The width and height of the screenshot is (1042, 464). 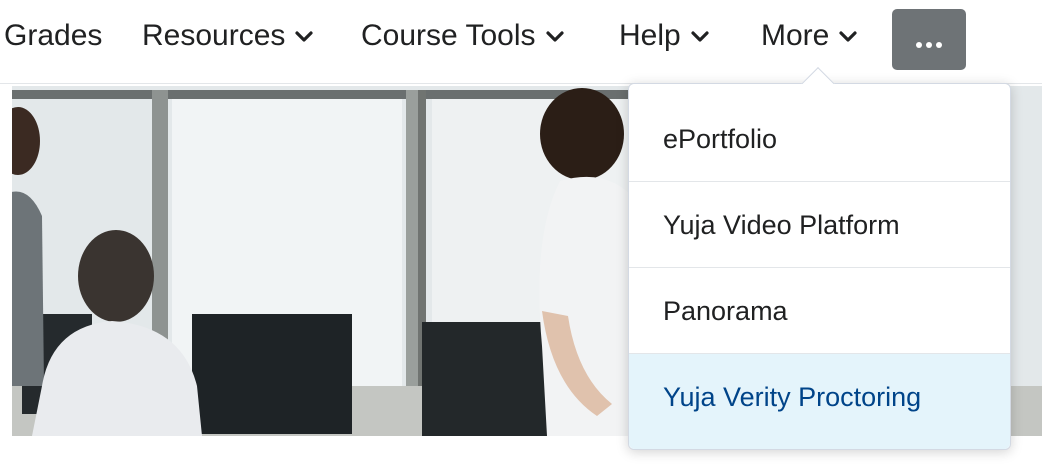 What do you see at coordinates (720, 139) in the screenshot?
I see `menu-item-label: ePortfolio` at bounding box center [720, 139].